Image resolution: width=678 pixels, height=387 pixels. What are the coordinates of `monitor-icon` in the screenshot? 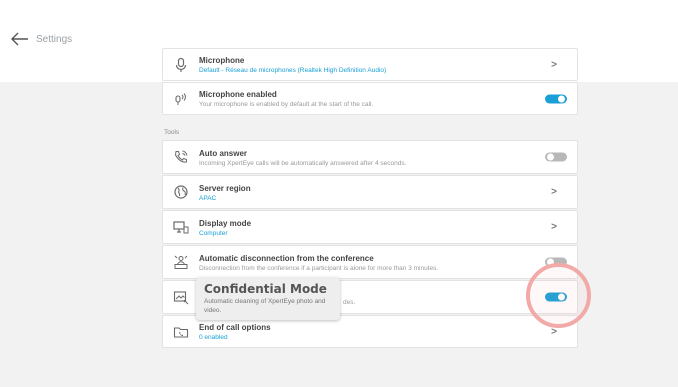 It's located at (181, 227).